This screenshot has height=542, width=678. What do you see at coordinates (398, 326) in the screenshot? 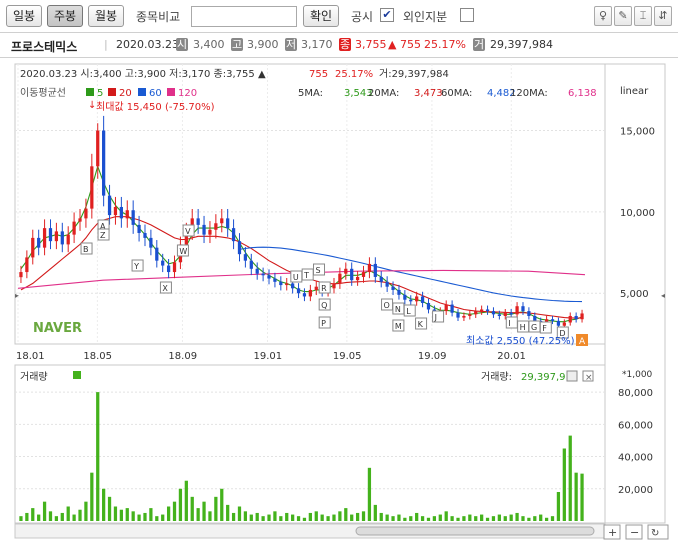
I see `event-marker-label: M` at bounding box center [398, 326].